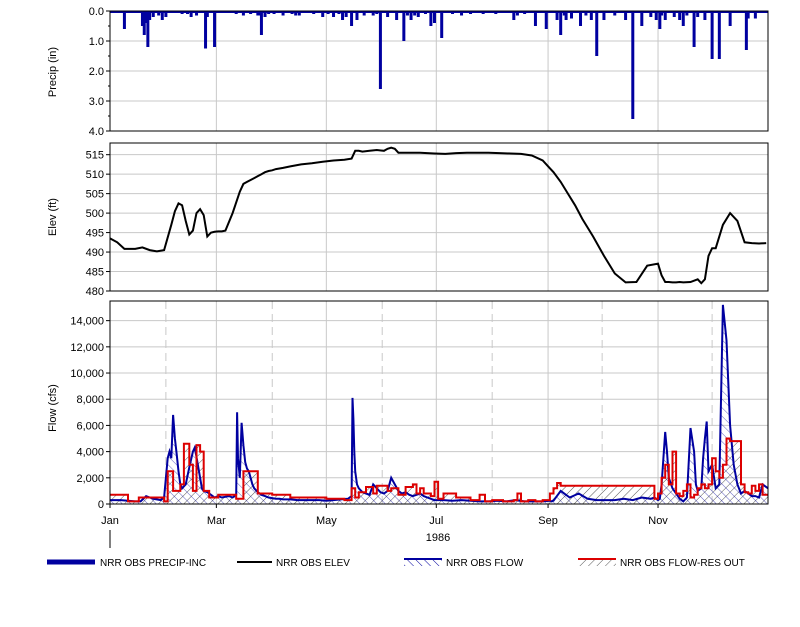 The image size is (800, 627). Describe the element at coordinates (90, 400) in the screenshot. I see `flow-tick-label: 8,000` at that location.